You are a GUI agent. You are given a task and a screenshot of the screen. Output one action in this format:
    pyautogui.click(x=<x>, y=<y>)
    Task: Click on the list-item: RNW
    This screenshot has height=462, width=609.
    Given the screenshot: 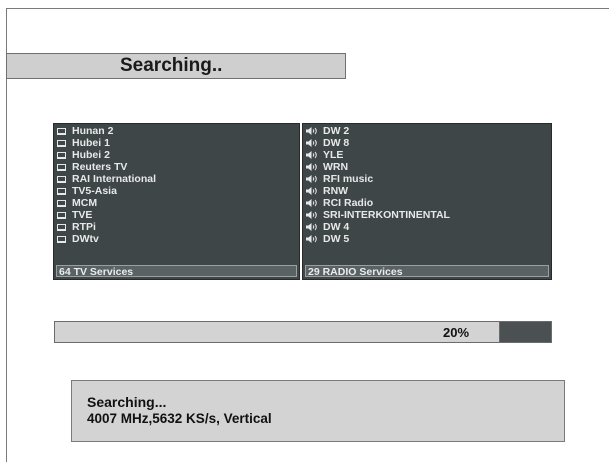 What is the action you would take?
    pyautogui.click(x=427, y=191)
    